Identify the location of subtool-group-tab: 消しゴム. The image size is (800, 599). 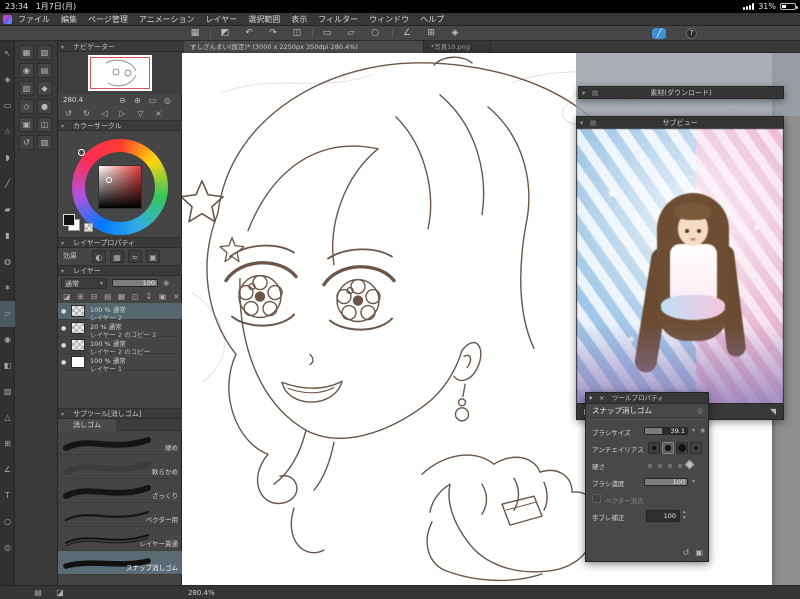
(87, 425).